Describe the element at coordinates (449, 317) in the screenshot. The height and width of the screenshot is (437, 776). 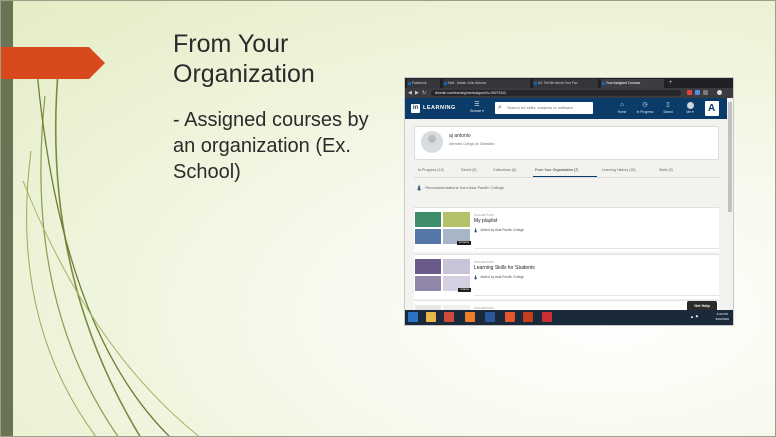
I see `chrome-icon` at that location.